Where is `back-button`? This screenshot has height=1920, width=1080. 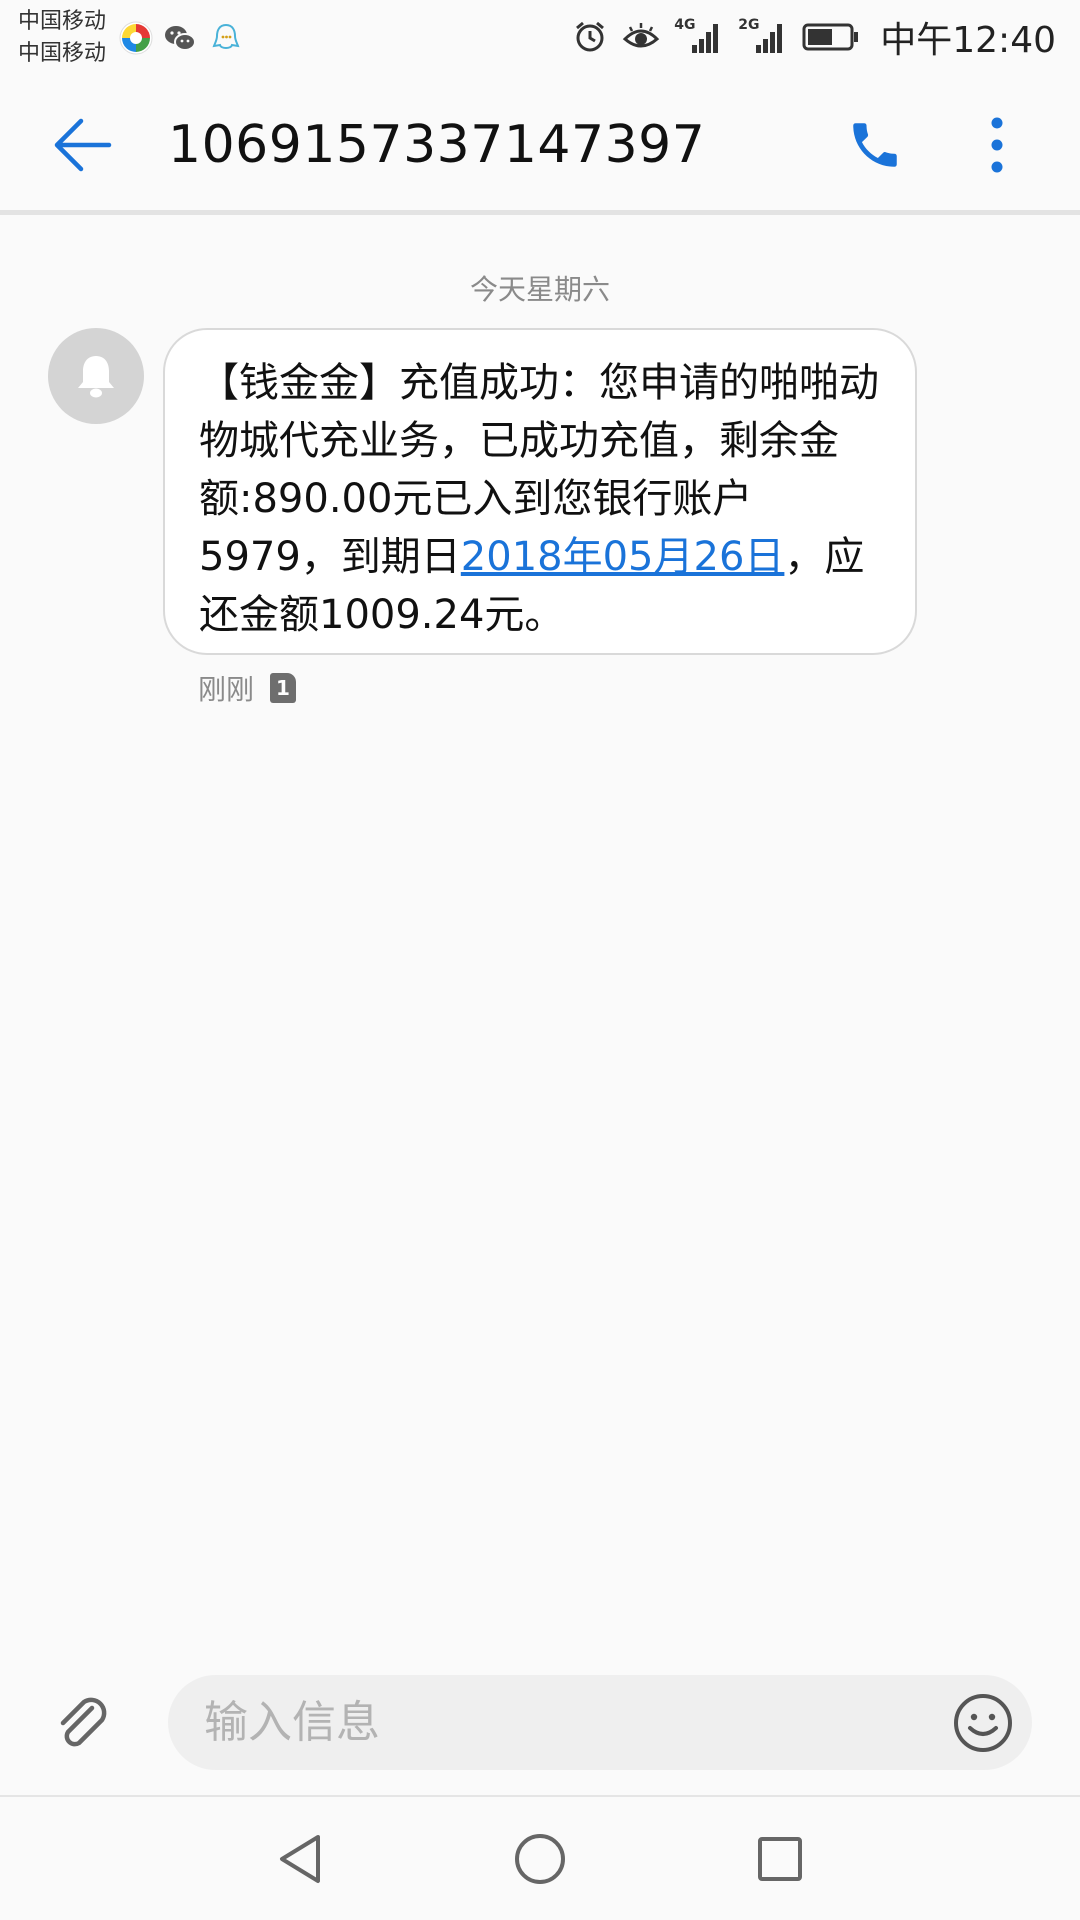
back-button is located at coordinates (83, 145).